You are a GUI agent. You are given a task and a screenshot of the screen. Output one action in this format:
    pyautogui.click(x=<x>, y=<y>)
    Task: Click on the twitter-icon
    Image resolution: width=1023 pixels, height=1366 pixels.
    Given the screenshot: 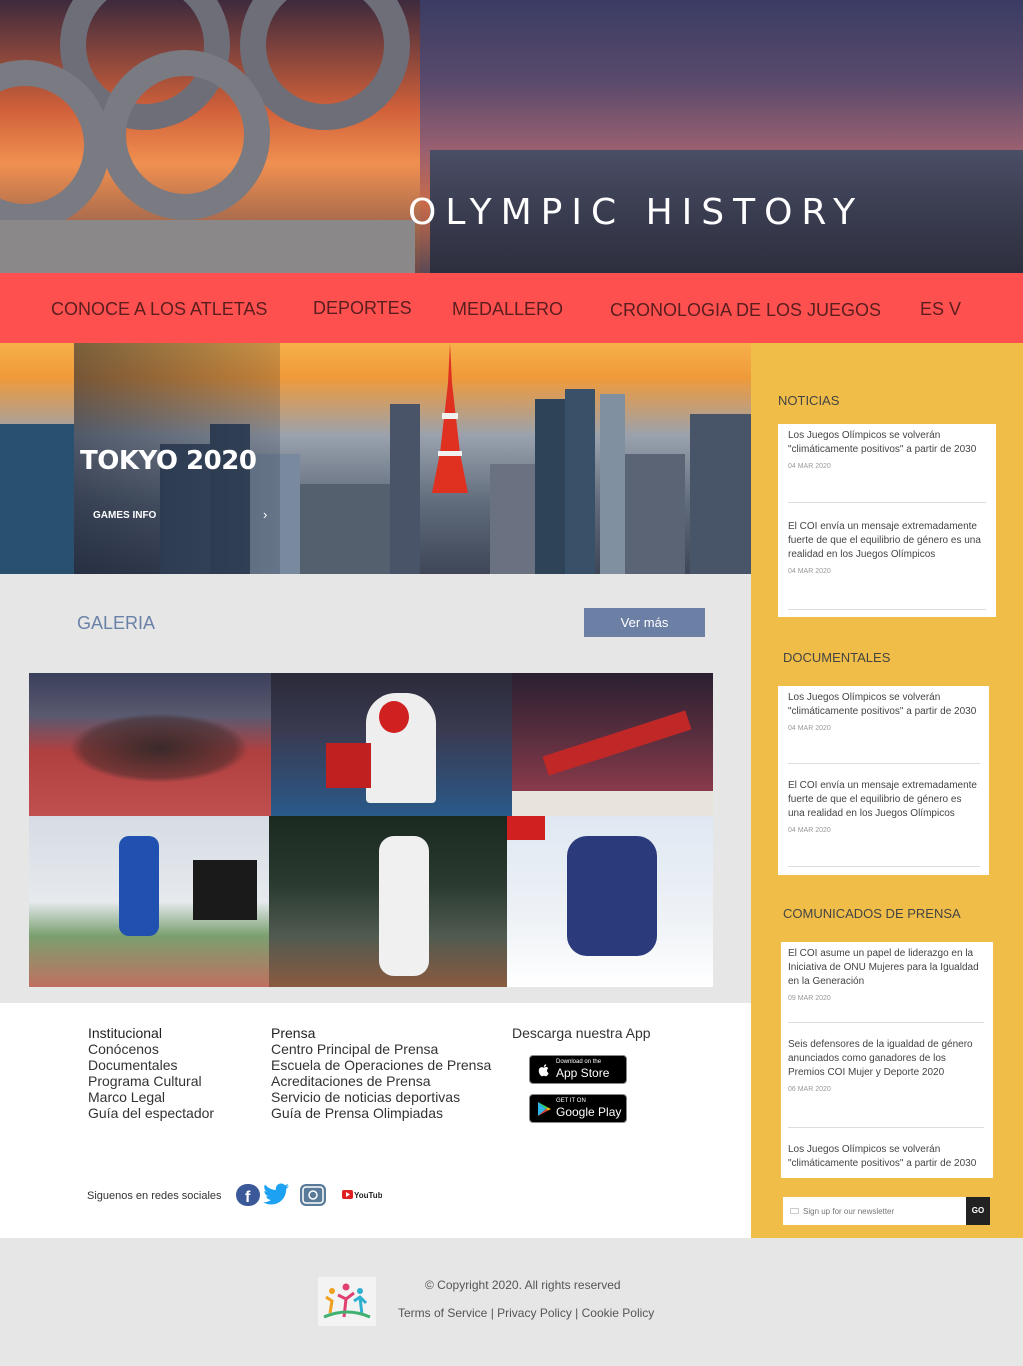 What is the action you would take?
    pyautogui.click(x=276, y=1195)
    